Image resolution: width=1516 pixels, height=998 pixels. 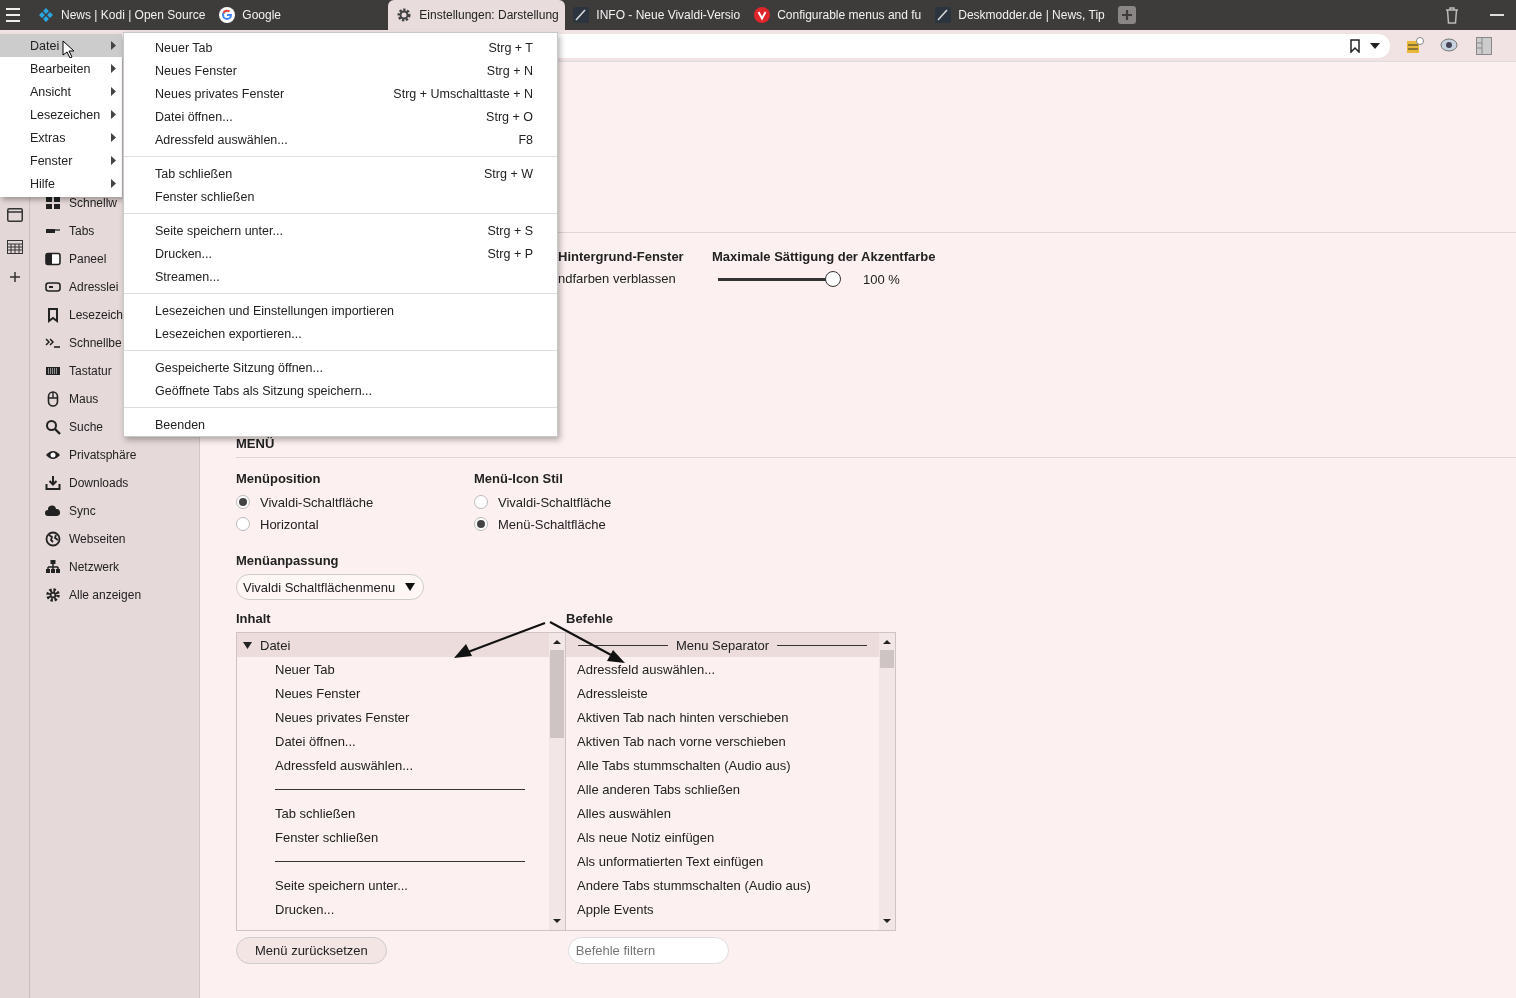 What do you see at coordinates (61, 68) in the screenshot?
I see `menu-item: Bearbeiten` at bounding box center [61, 68].